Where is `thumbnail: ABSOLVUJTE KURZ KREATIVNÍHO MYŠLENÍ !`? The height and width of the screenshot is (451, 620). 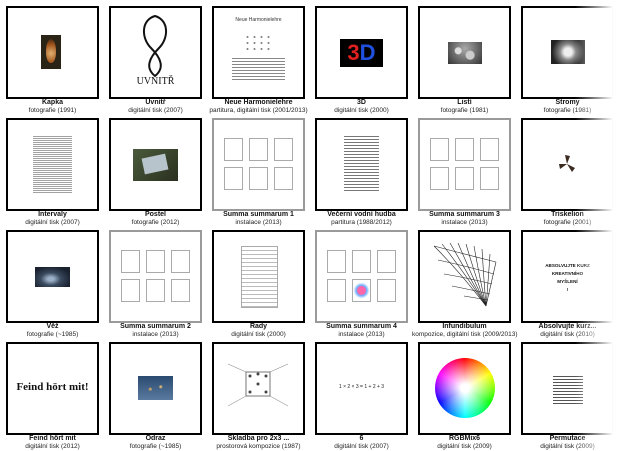
thumbnail: ABSOLVUJTE KURZ KREATIVNÍHO MYŠLENÍ ! is located at coordinates (567, 276).